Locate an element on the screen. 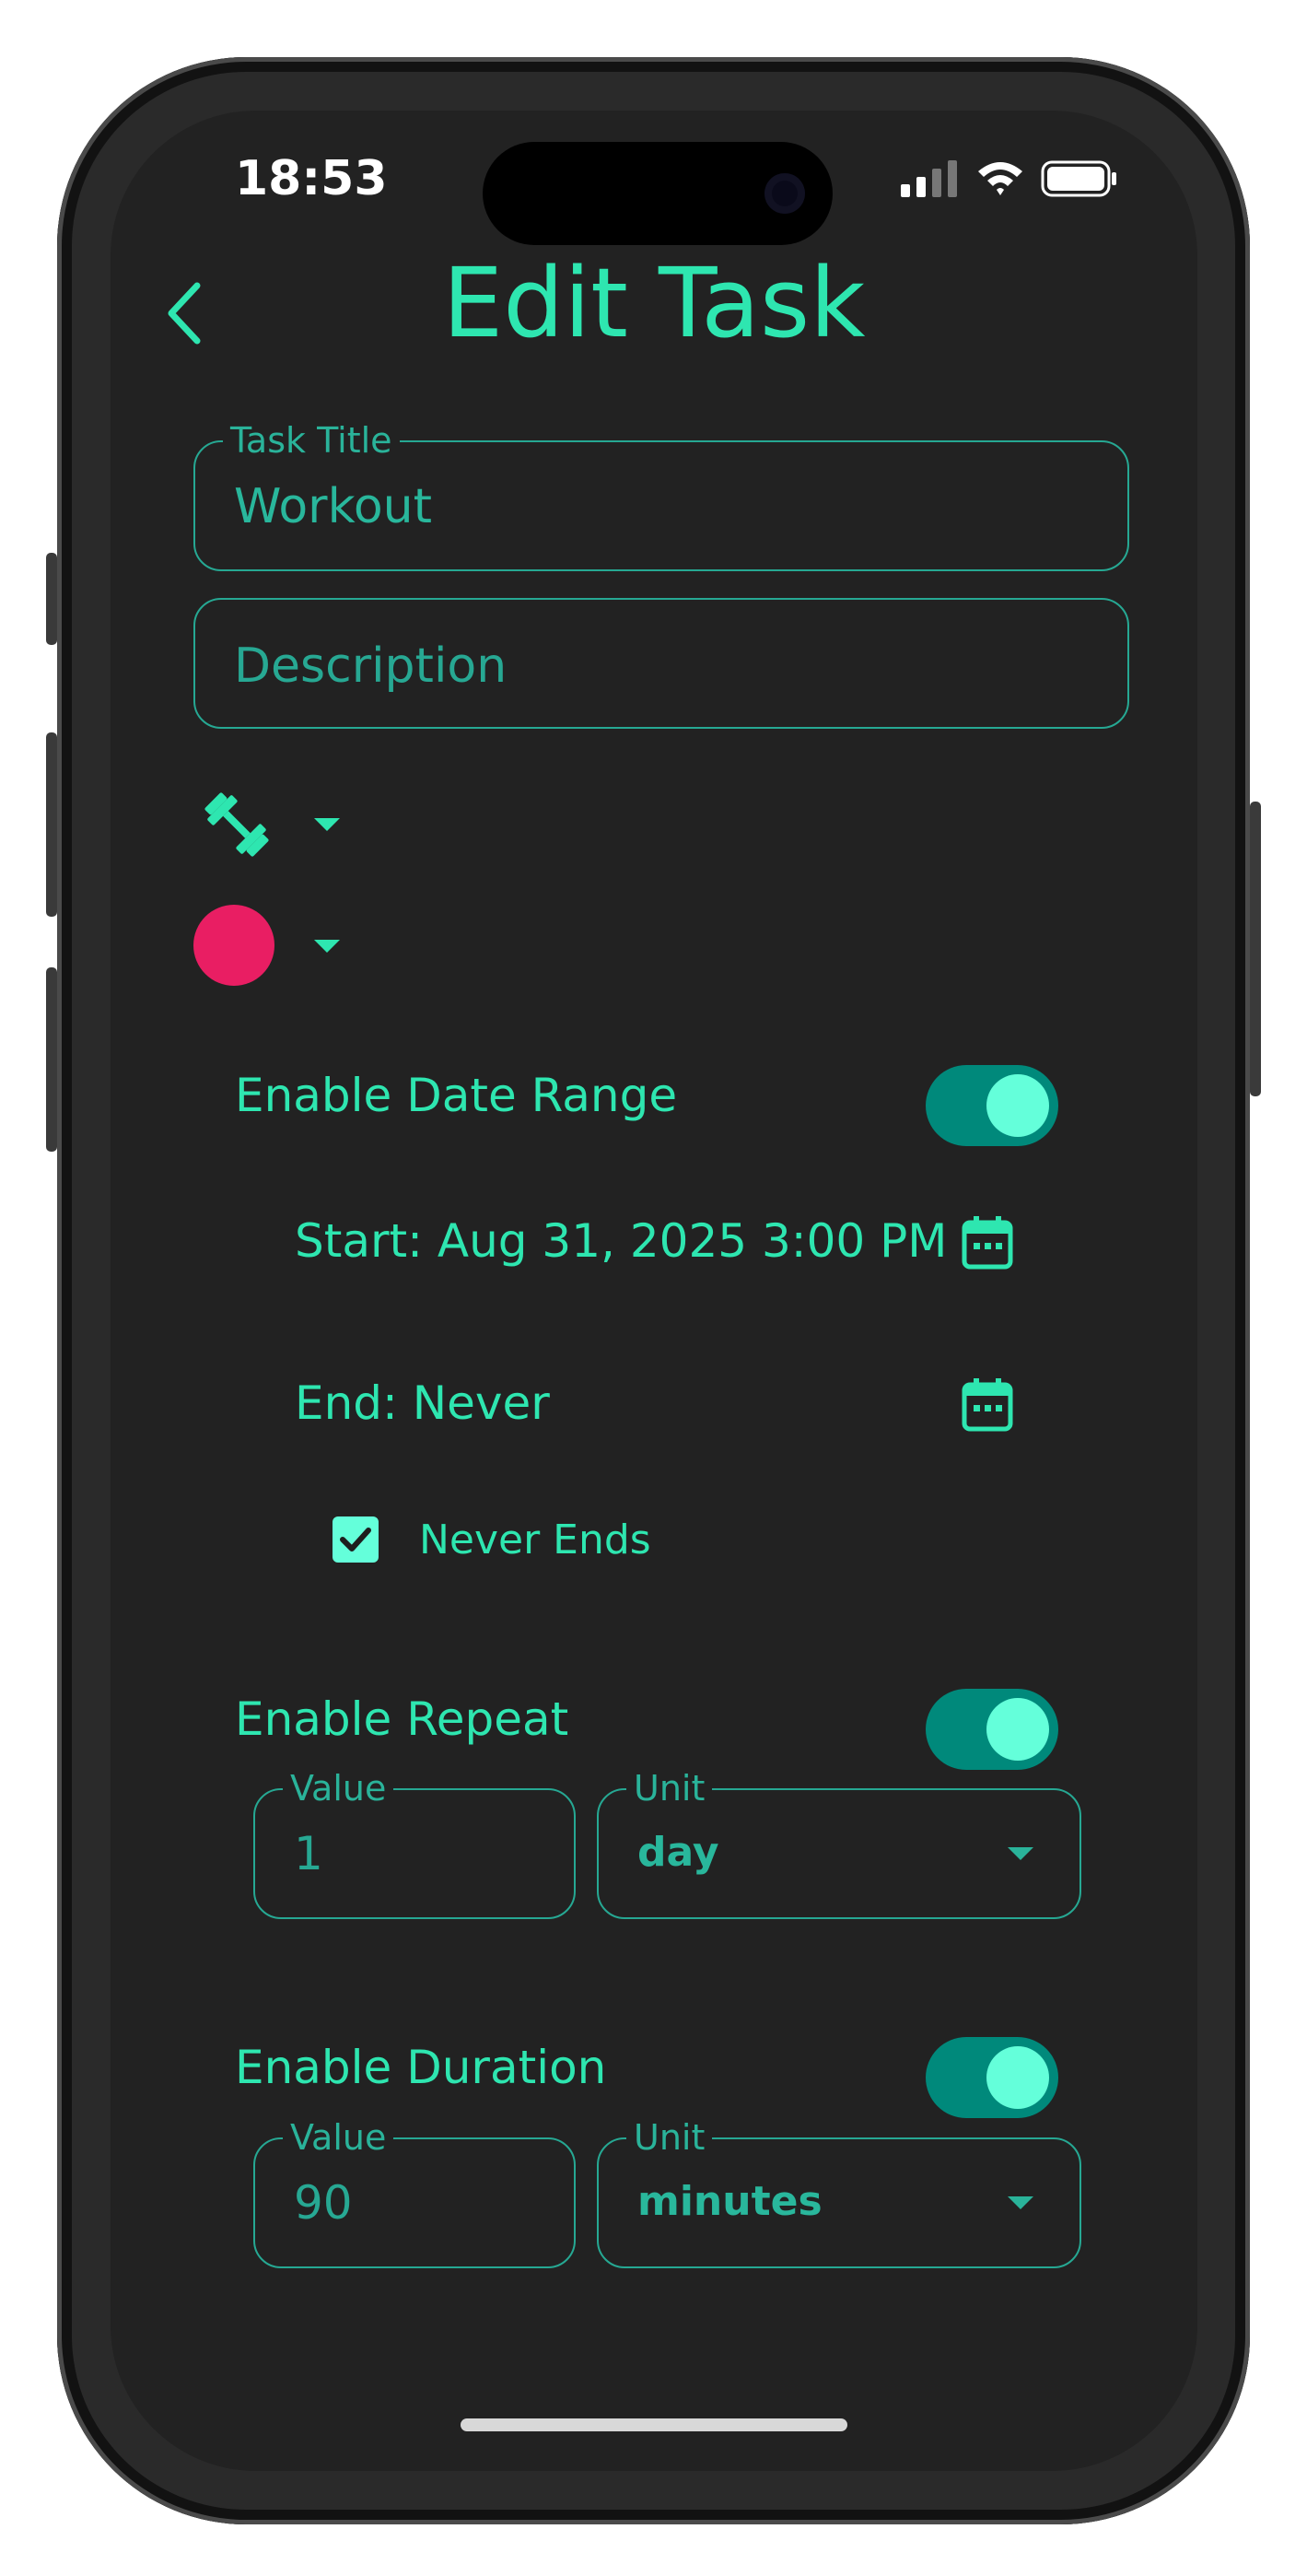 The image size is (1307, 2576). status-icons is located at coordinates (1009, 179).